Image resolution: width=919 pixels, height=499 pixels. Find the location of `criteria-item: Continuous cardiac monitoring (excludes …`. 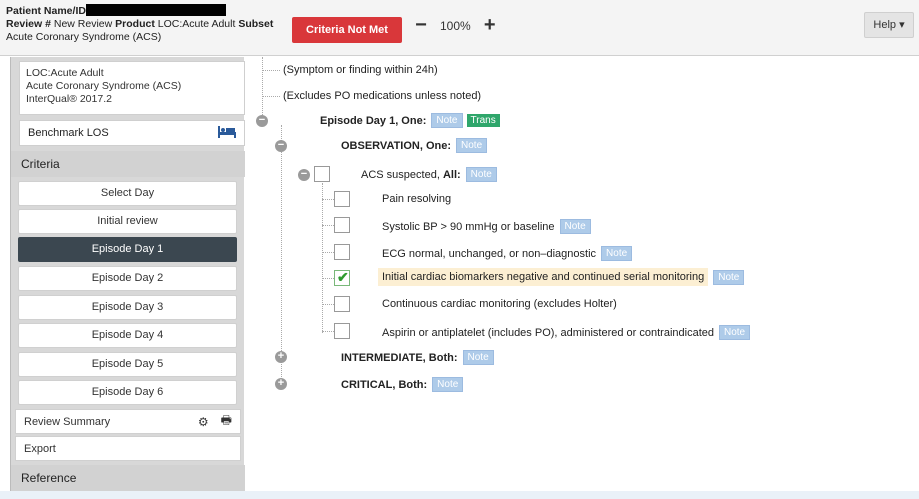

criteria-item: Continuous cardiac monitoring (excludes … is located at coordinates (499, 304).